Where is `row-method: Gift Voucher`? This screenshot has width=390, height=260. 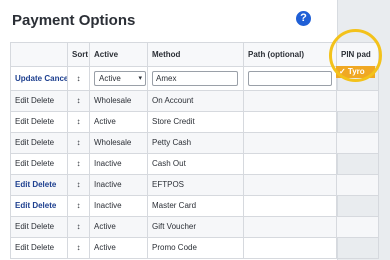
row-method: Gift Voucher is located at coordinates (195, 227).